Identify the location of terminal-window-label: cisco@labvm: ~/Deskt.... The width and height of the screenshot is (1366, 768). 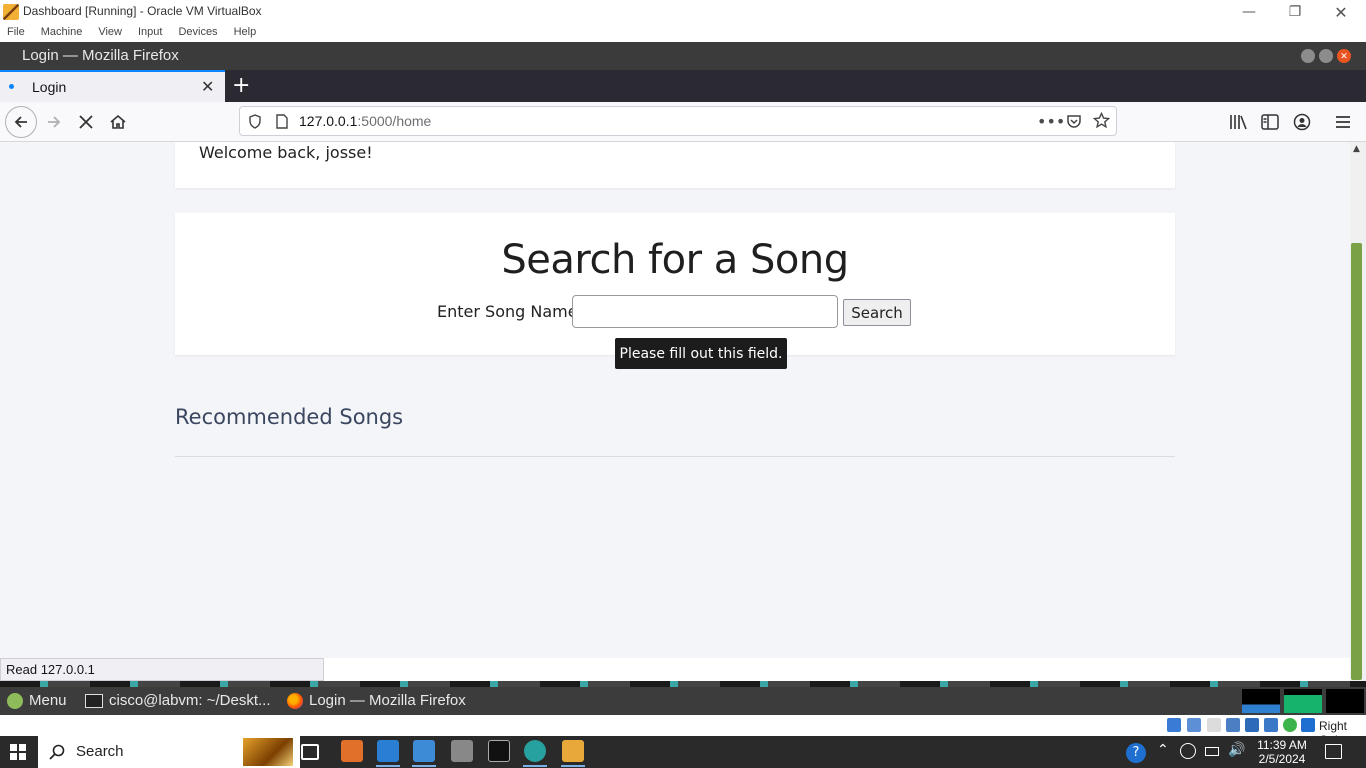
(190, 700).